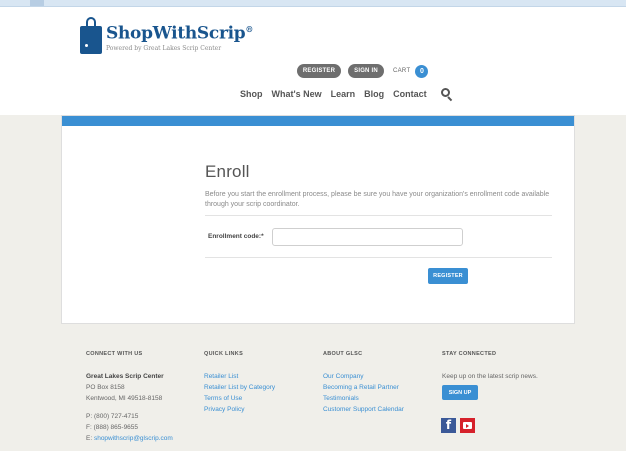 The height and width of the screenshot is (451, 626). What do you see at coordinates (363, 409) in the screenshot?
I see `footer-link-support-calendar: Customer Support Calendar` at bounding box center [363, 409].